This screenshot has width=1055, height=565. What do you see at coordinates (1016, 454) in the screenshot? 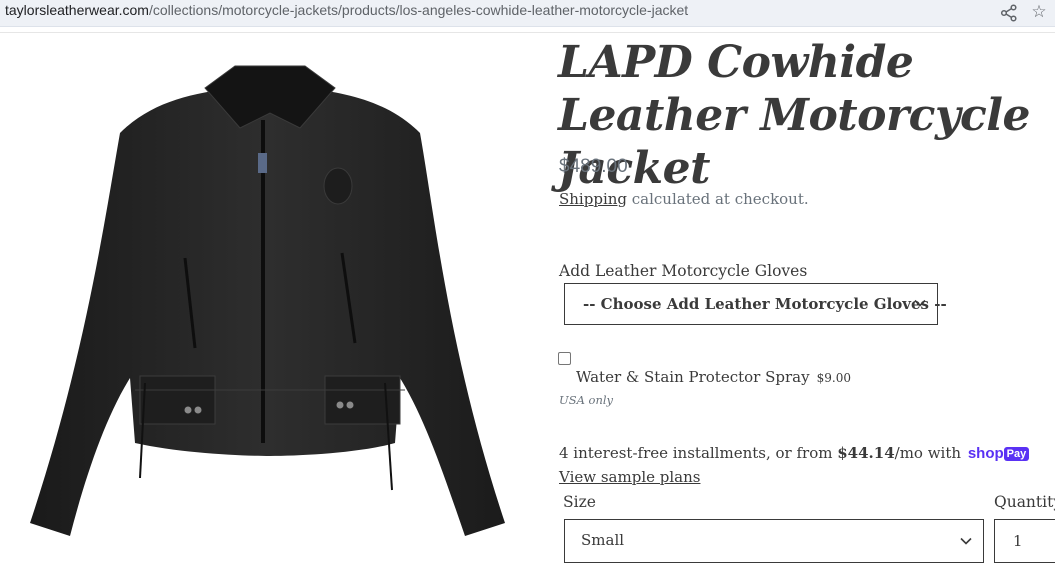
I see `shop-pay-badge: Pay` at bounding box center [1016, 454].